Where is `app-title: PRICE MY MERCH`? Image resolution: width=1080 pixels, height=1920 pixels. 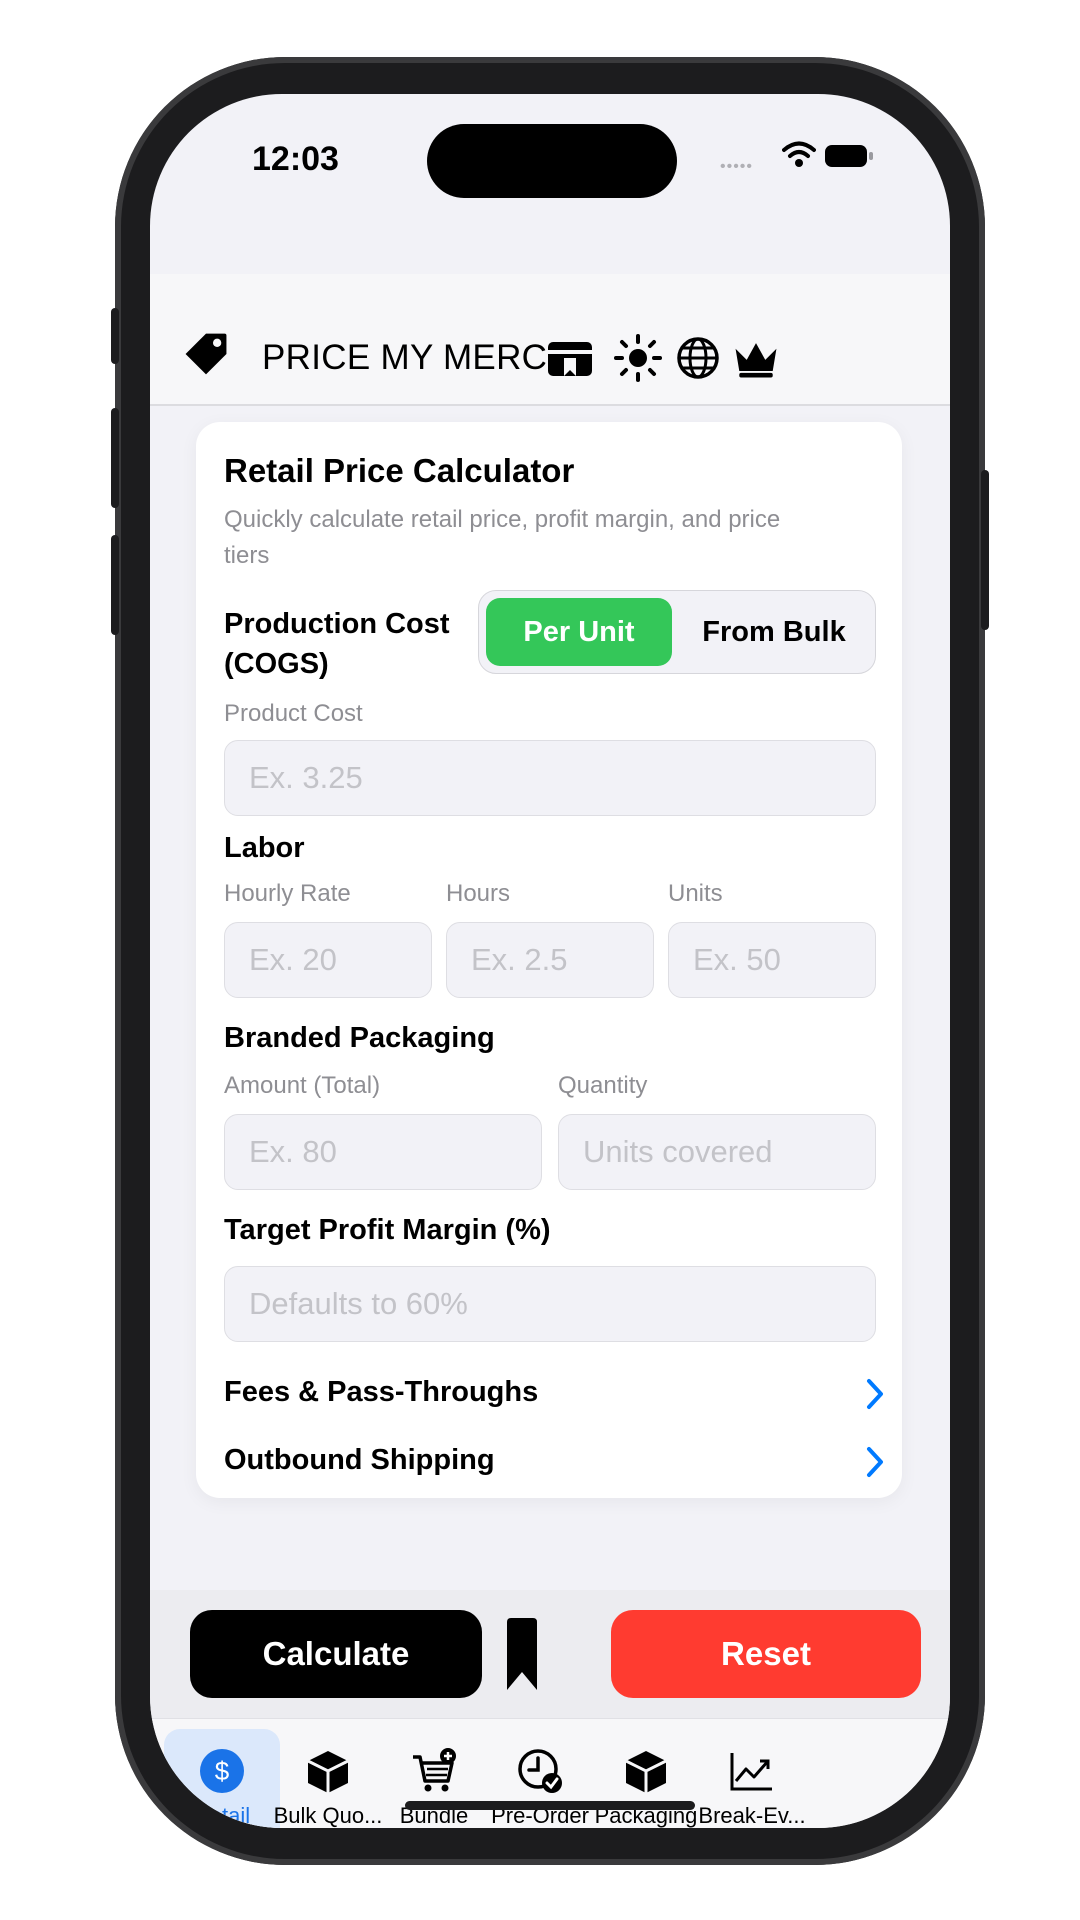
app-title: PRICE MY MERCH is located at coordinates (417, 357).